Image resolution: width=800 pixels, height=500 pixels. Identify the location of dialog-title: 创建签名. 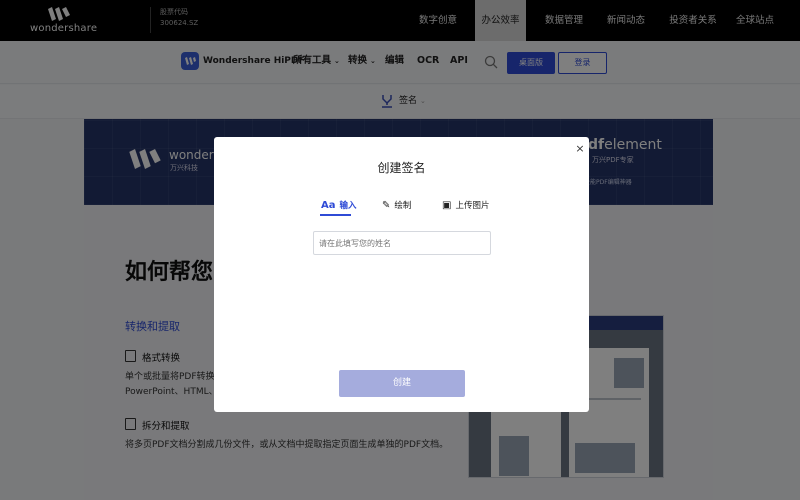
(401, 168).